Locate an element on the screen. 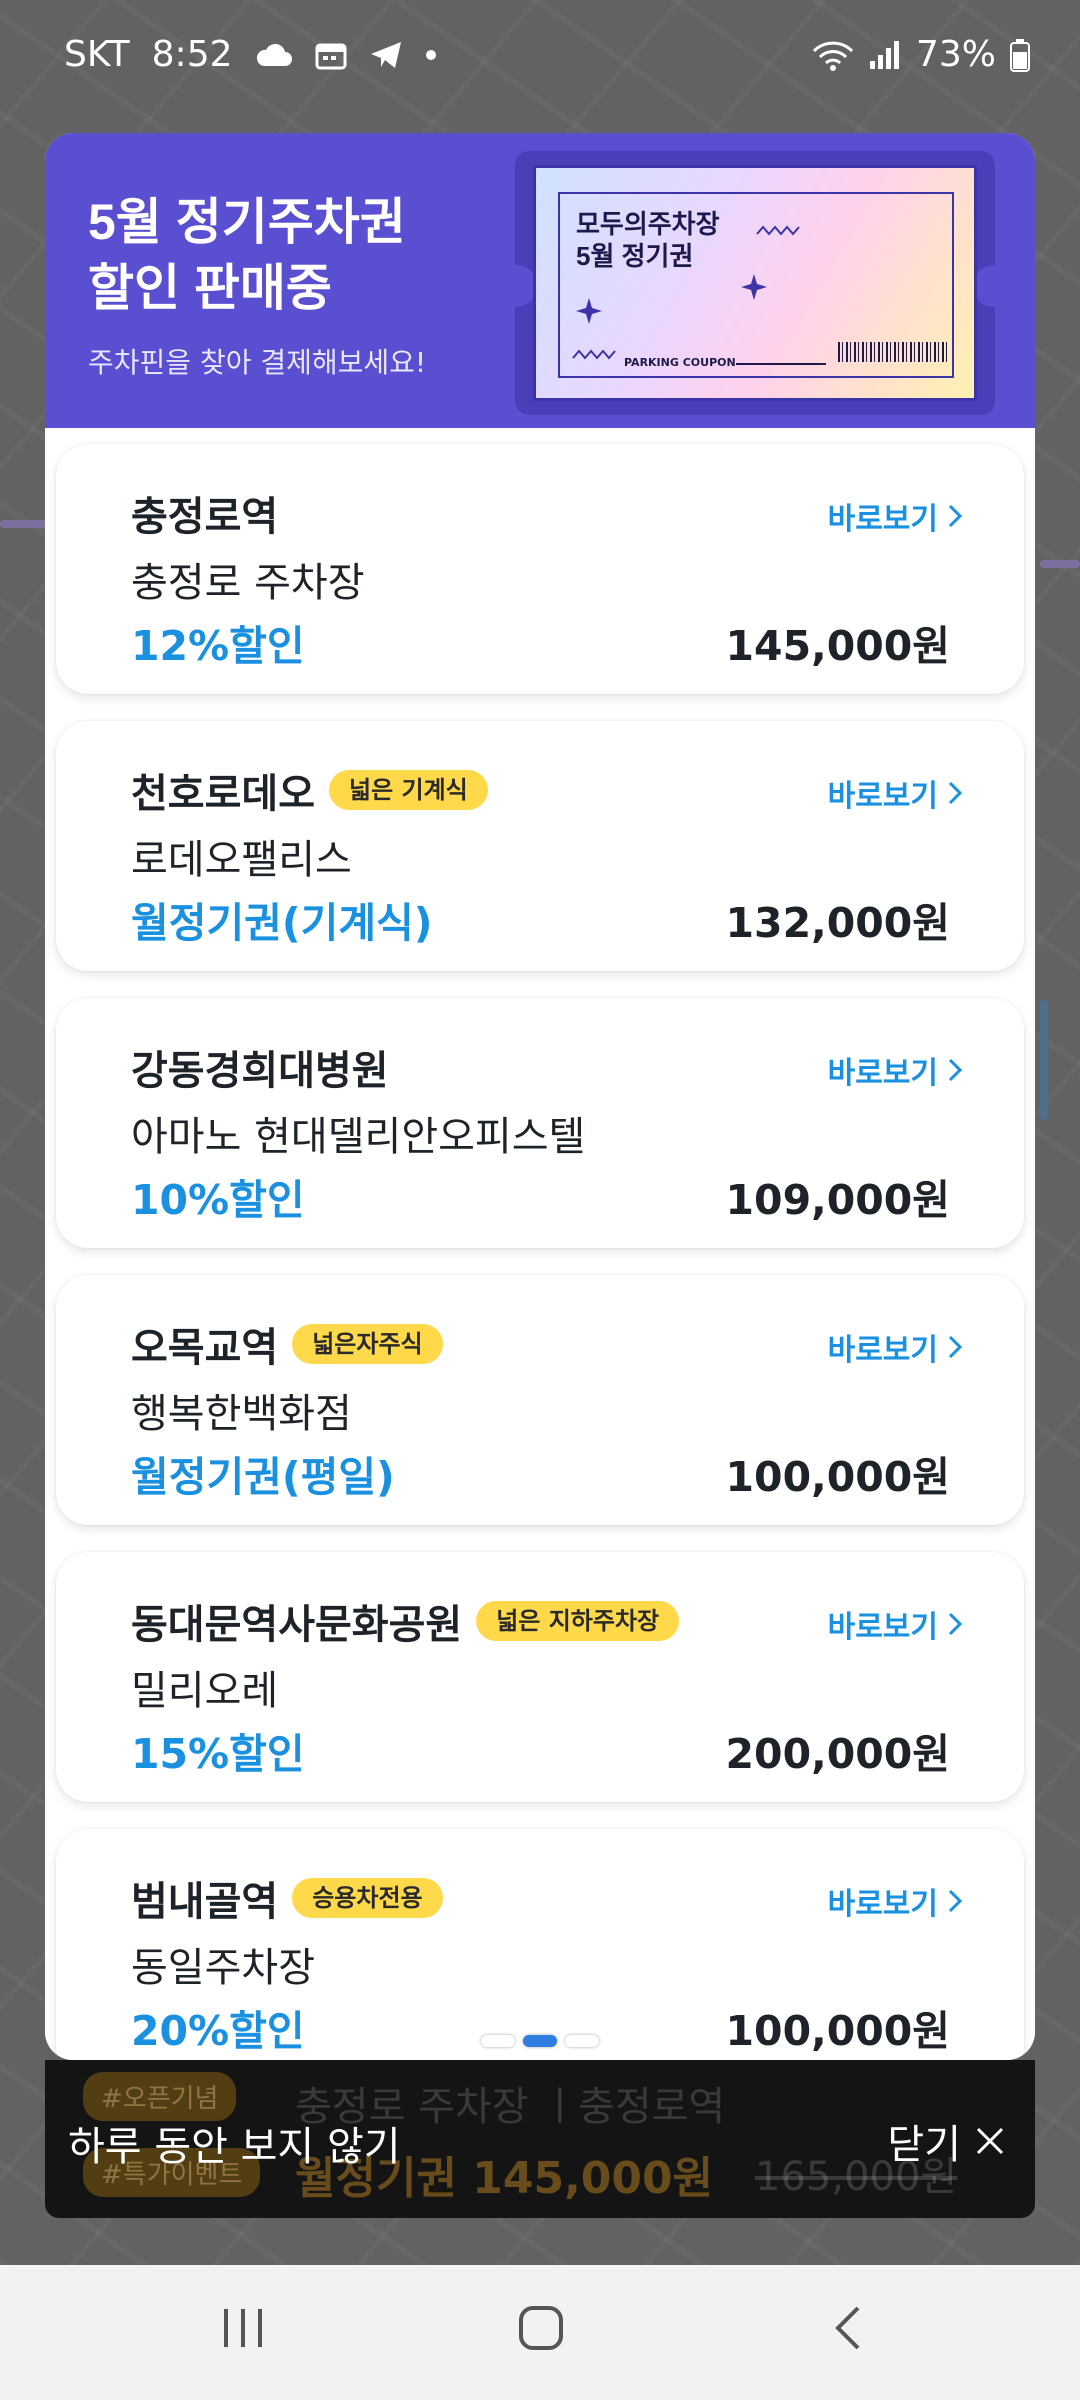 This screenshot has height=2400, width=1080. telegram-icon is located at coordinates (386, 55).